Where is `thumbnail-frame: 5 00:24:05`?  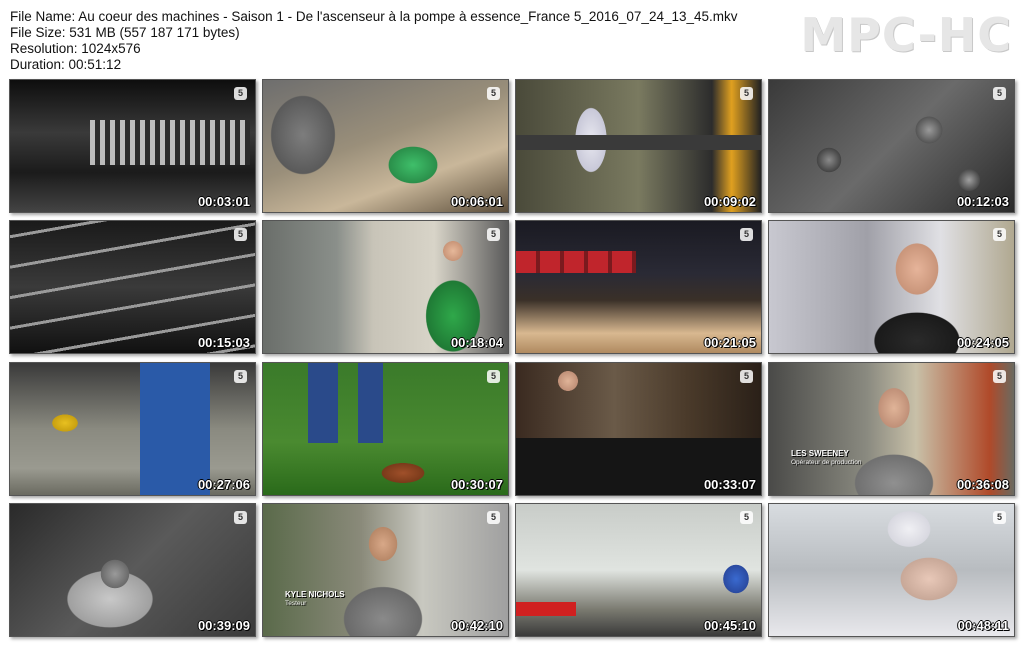 thumbnail-frame: 5 00:24:05 is located at coordinates (891, 287).